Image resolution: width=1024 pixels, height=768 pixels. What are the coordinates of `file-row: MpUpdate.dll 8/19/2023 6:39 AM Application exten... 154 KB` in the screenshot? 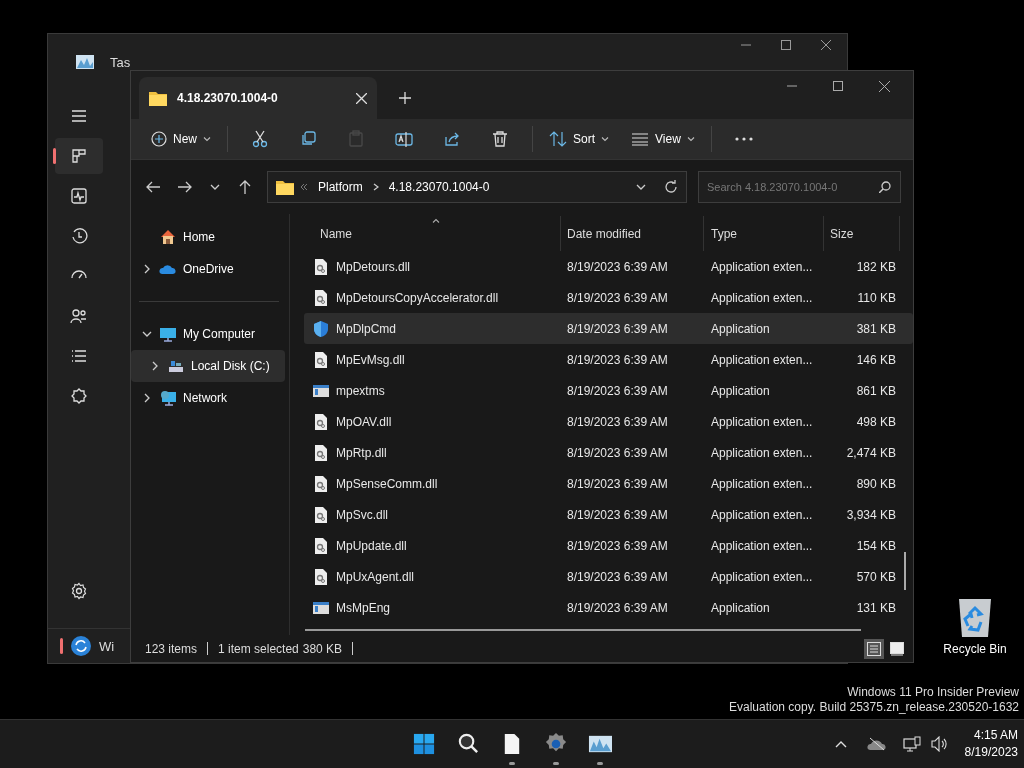 It's located at (608, 545).